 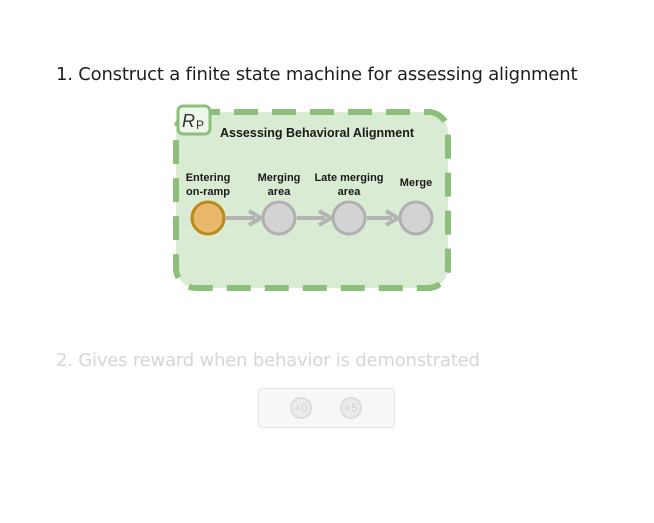 I want to click on state-2-label-line-2: area, so click(x=280, y=192).